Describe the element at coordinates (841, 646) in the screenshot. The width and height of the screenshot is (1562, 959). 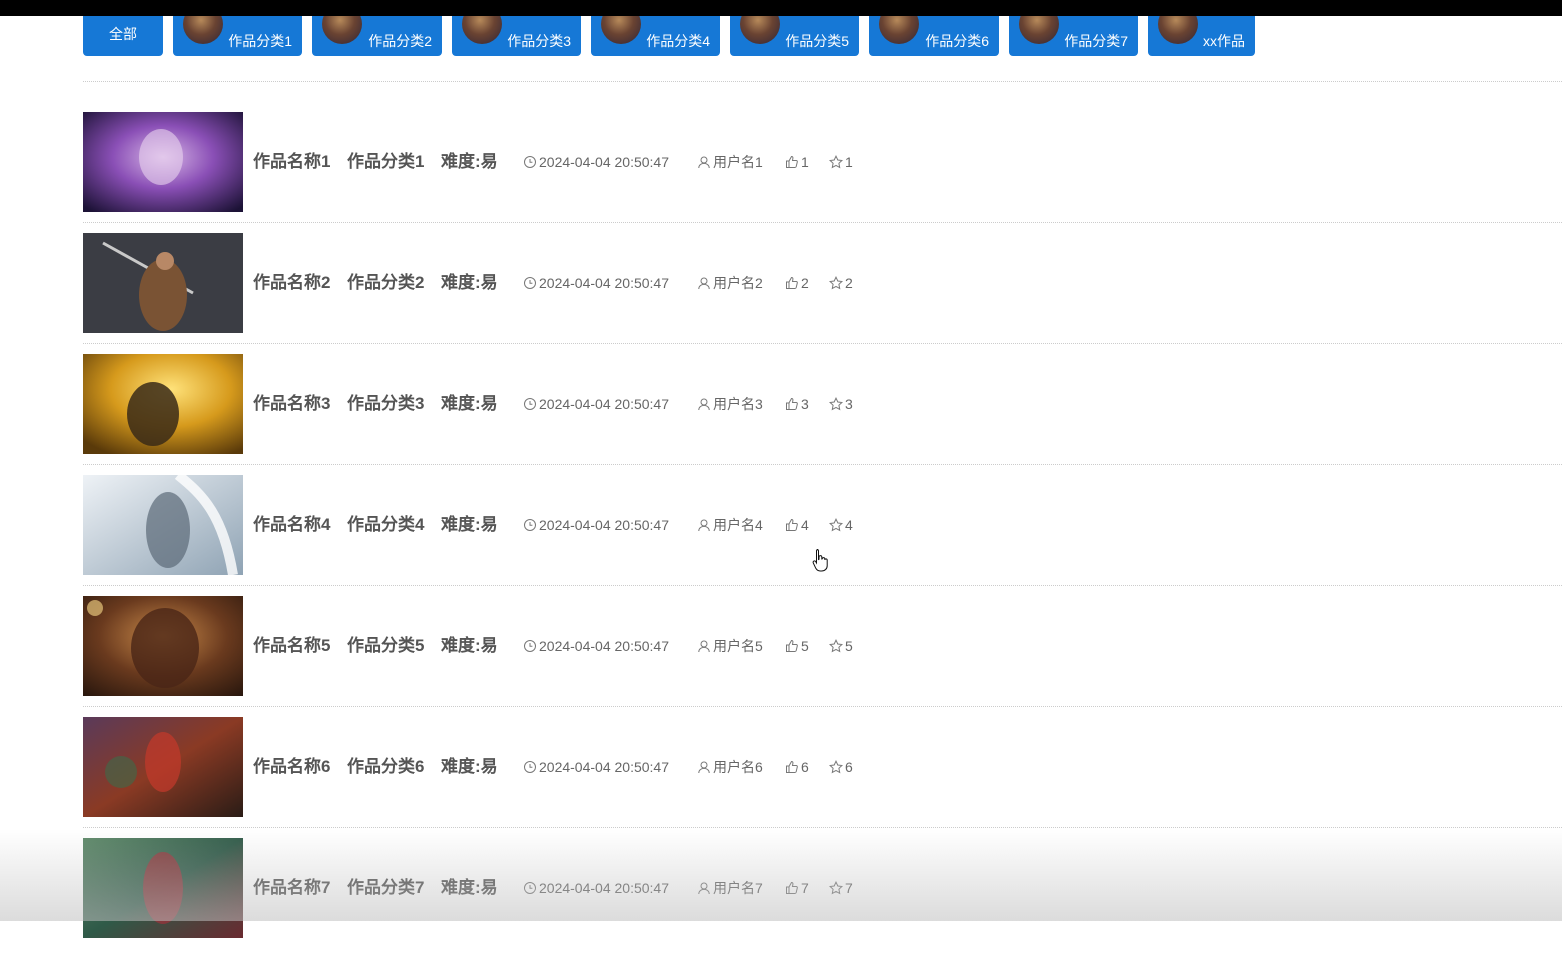
I see `favorite-button: 5` at that location.